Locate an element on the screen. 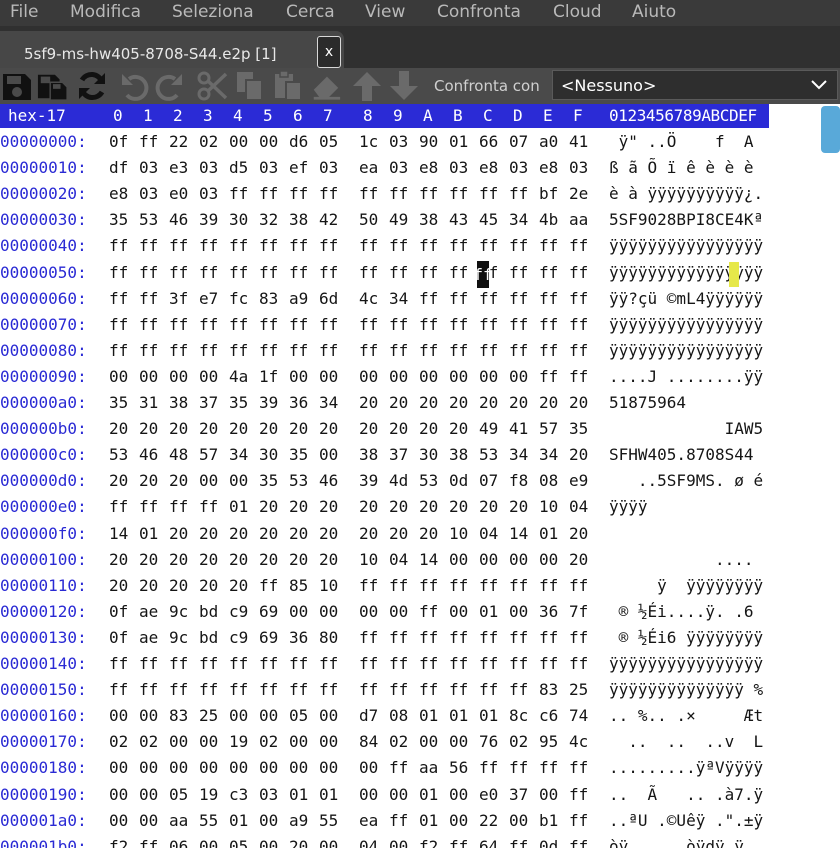 The image size is (840, 848). hex-byte: 3f is located at coordinates (178, 298).